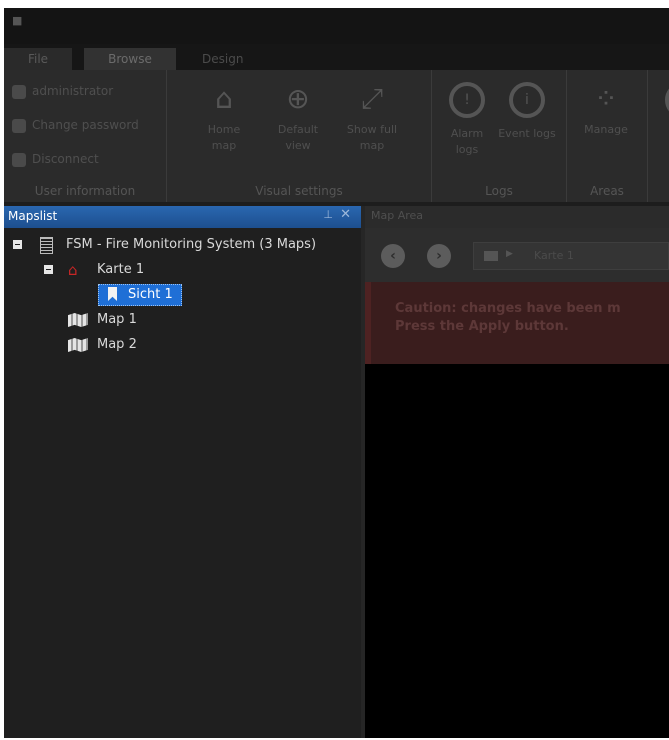 The width and height of the screenshot is (669, 740). I want to click on change-password-label: Change password, so click(85, 125).